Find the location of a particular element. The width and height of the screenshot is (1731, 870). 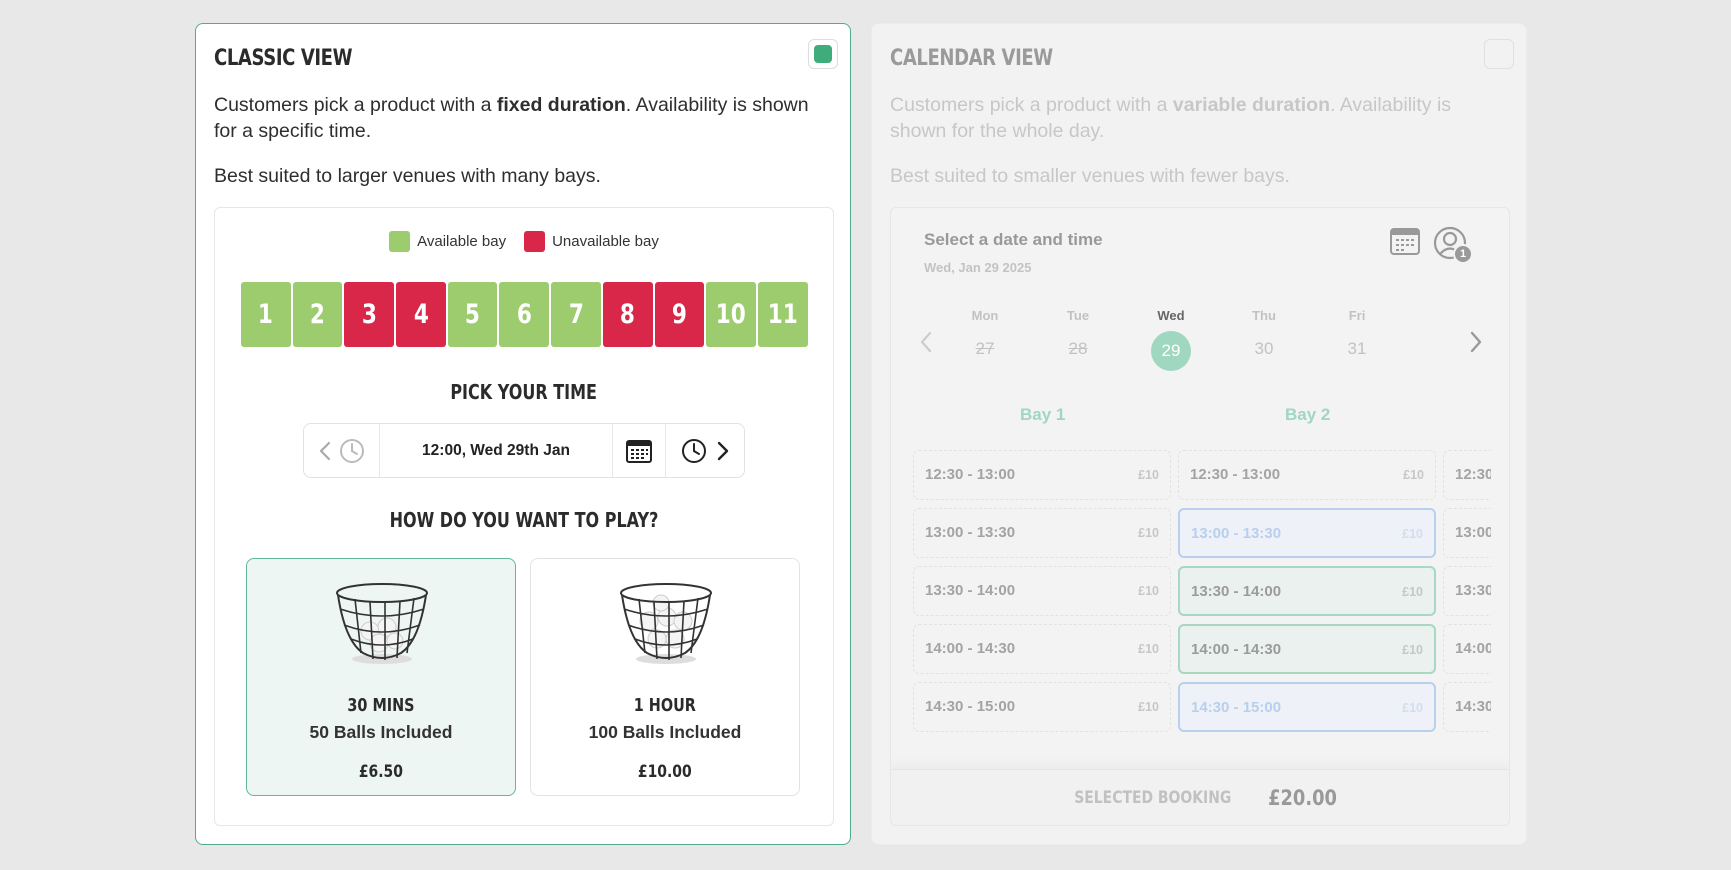

play-options-title: HOW DO YOU WANT TO PLAY? is located at coordinates (524, 520).